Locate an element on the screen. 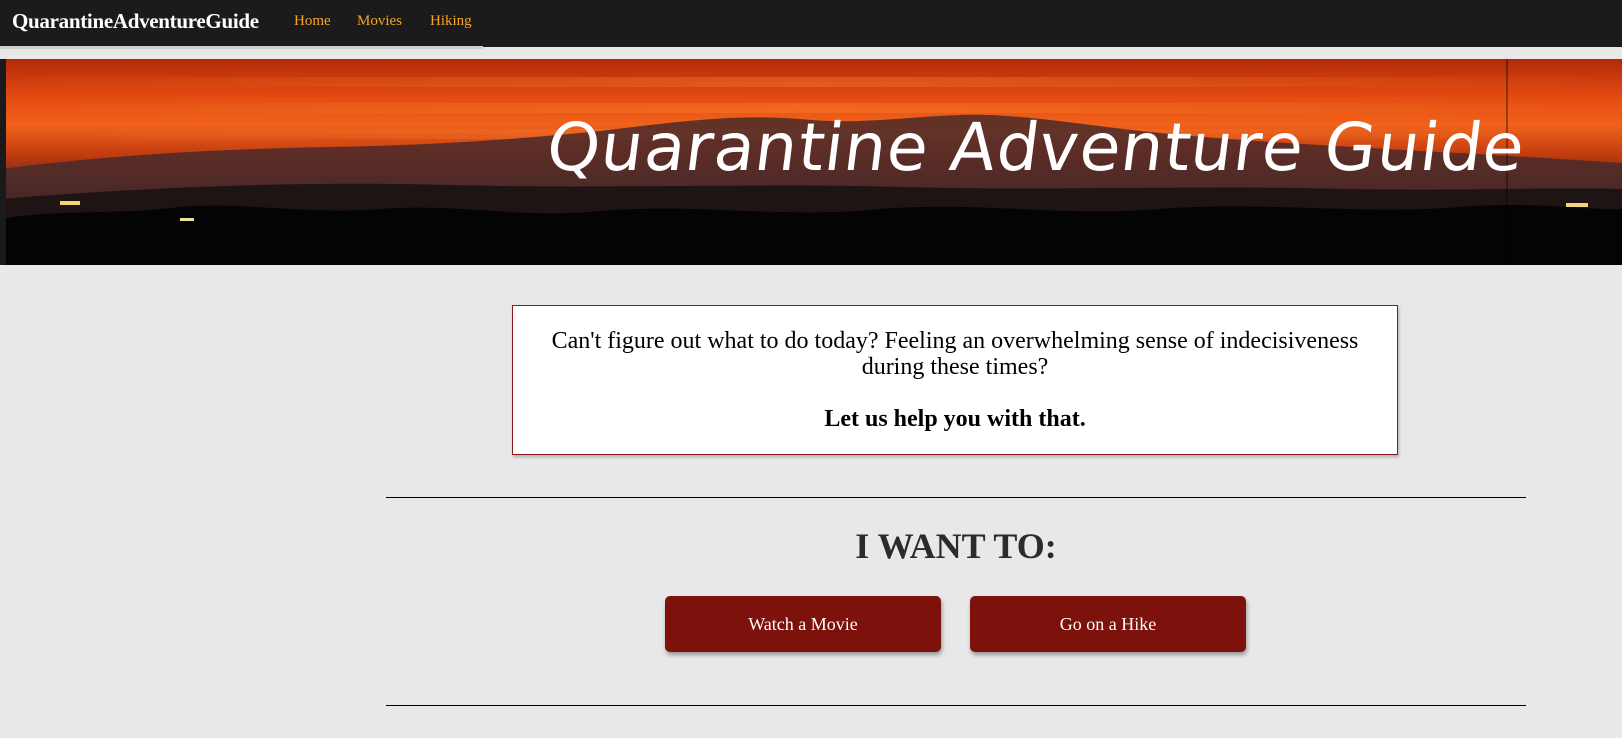 This screenshot has height=738, width=1622. watch-movie-button: Watch a Movie is located at coordinates (803, 624).